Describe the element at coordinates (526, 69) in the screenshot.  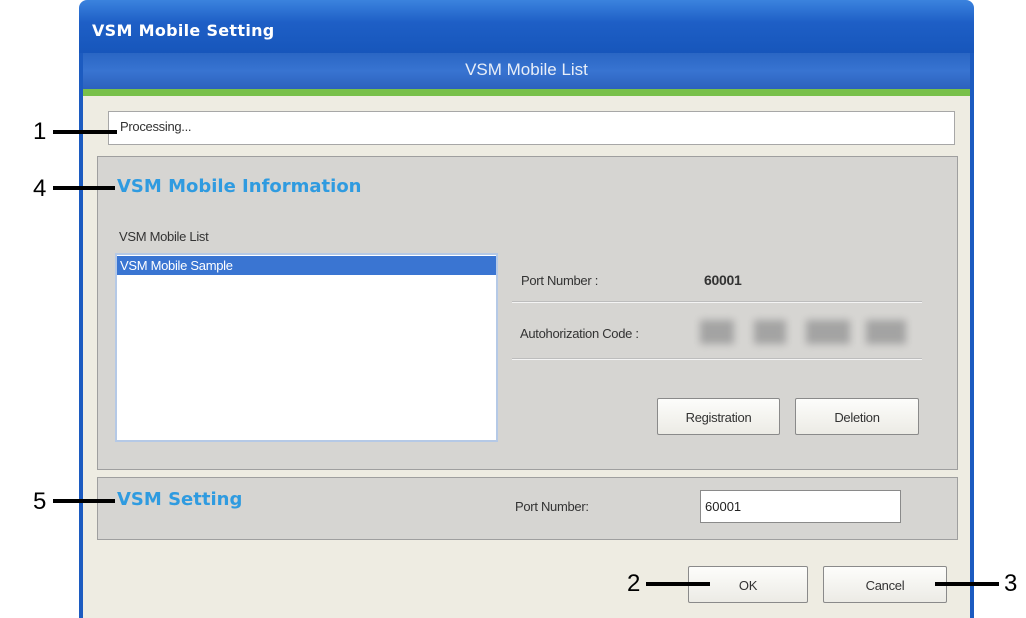
I see `banner-title: VSM Mobile List` at that location.